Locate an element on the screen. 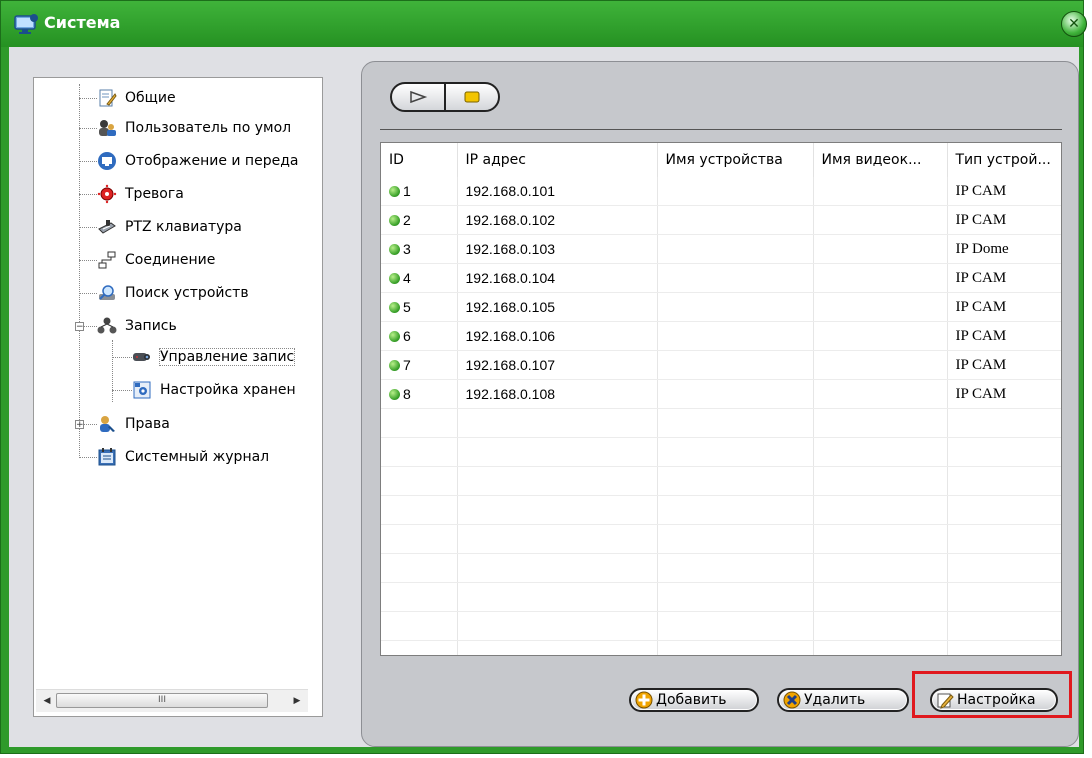 This screenshot has width=1092, height=758. tree-item-recording: Запись is located at coordinates (137, 326).